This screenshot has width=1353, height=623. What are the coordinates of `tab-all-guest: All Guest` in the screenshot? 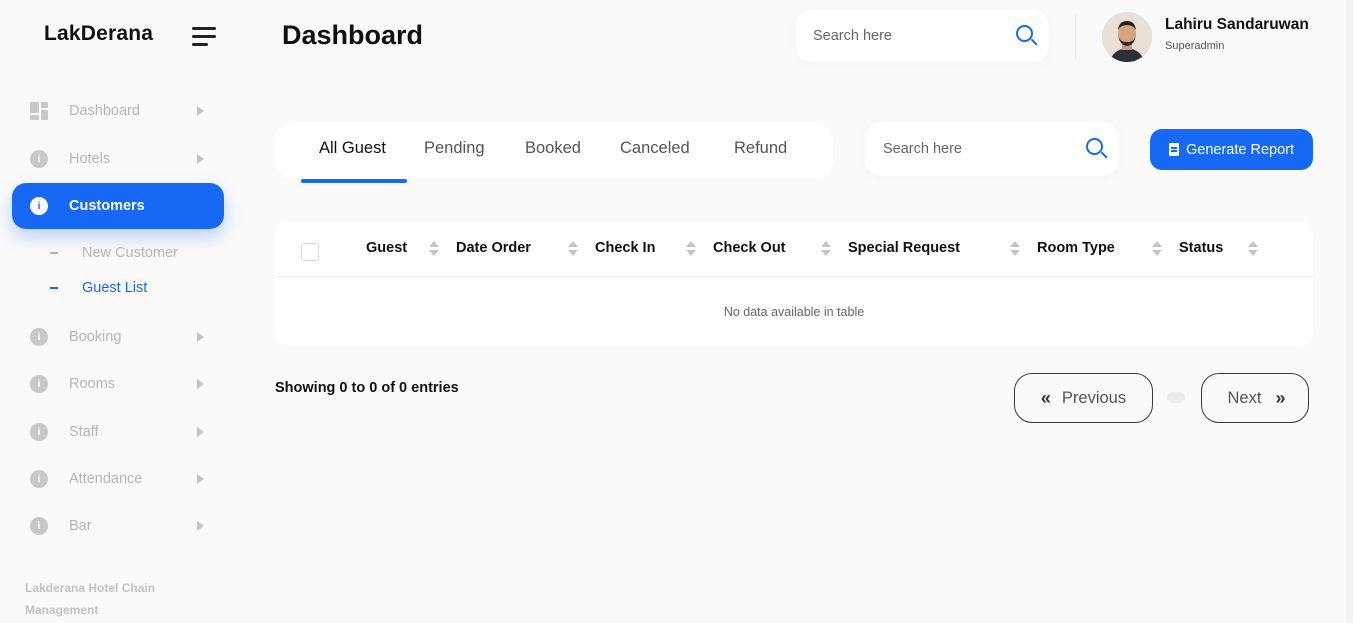 It's located at (352, 148).